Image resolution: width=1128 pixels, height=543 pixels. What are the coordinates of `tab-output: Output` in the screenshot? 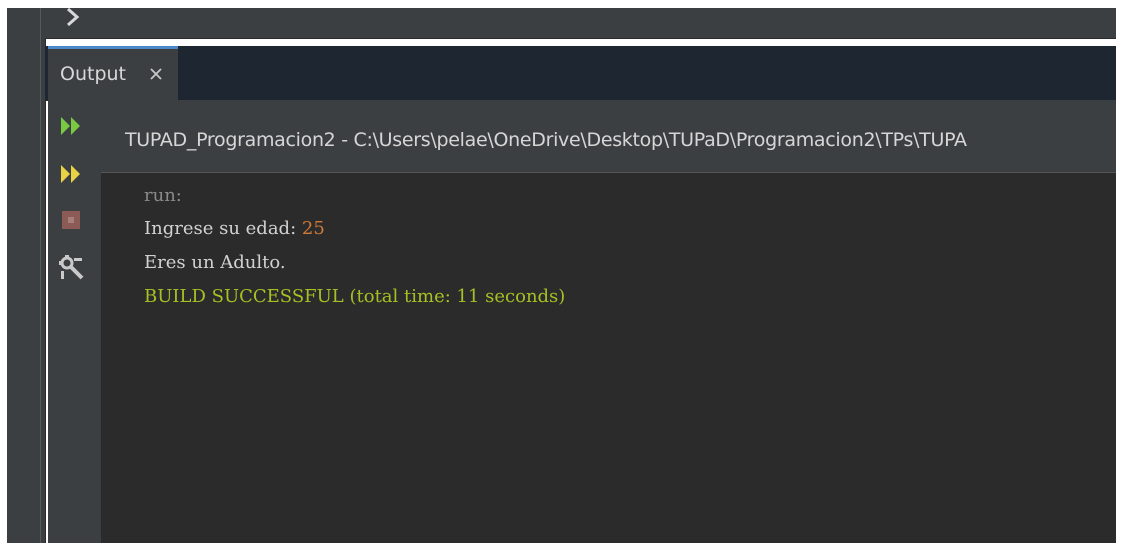 It's located at (113, 73).